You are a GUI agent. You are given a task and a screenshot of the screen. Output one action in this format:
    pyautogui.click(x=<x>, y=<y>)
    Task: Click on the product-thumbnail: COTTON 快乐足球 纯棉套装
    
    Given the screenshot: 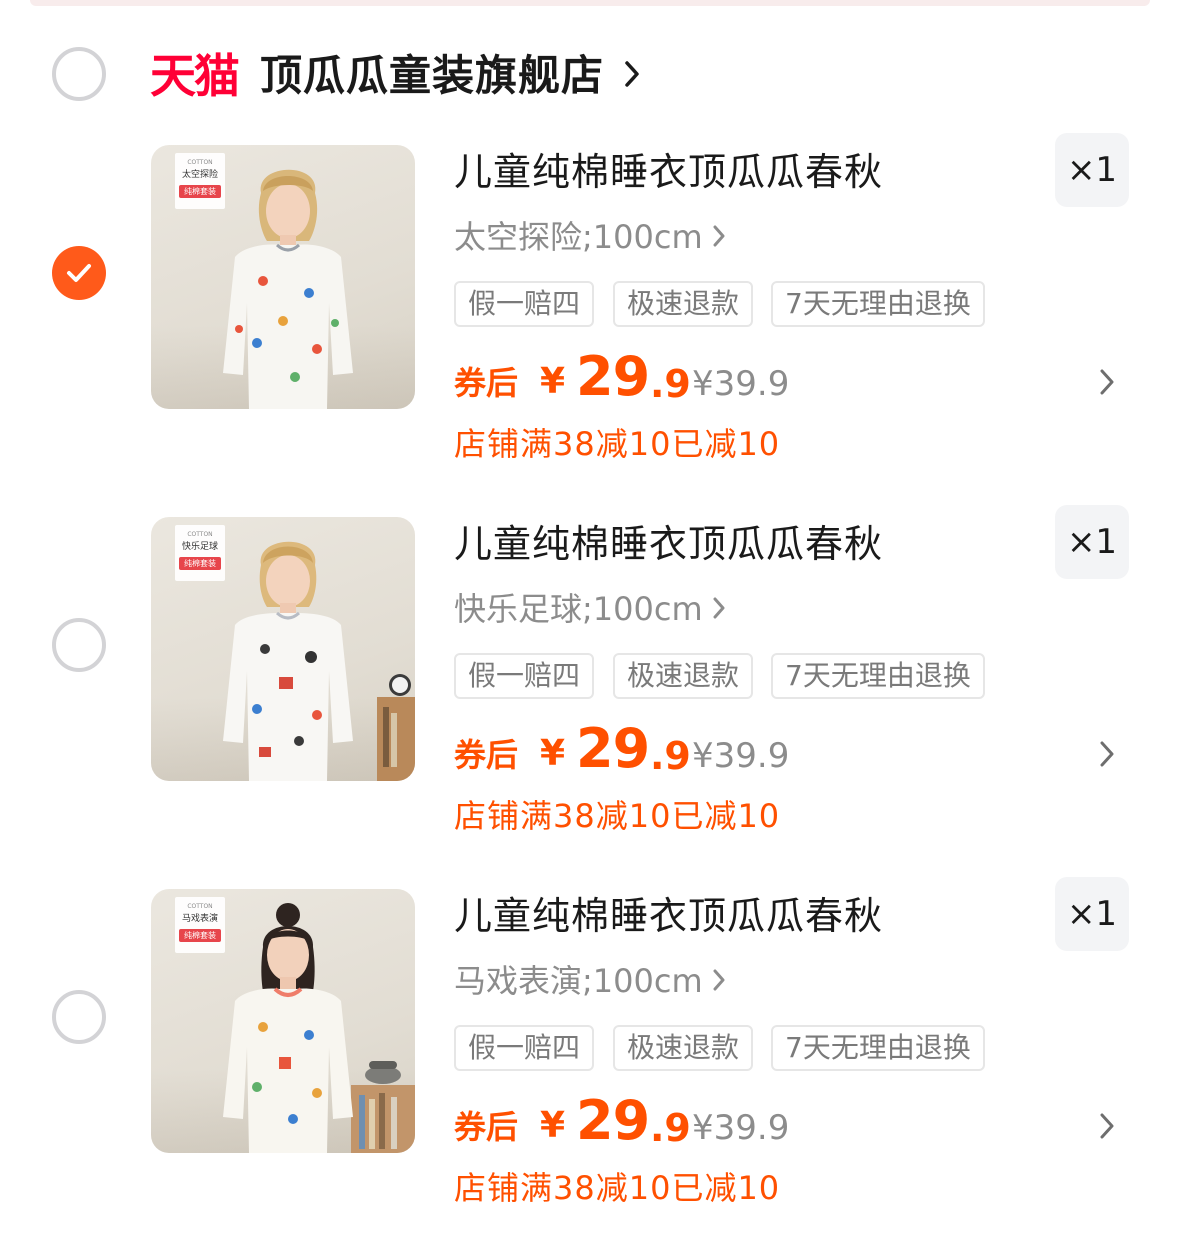 What is the action you would take?
    pyautogui.click(x=283, y=649)
    